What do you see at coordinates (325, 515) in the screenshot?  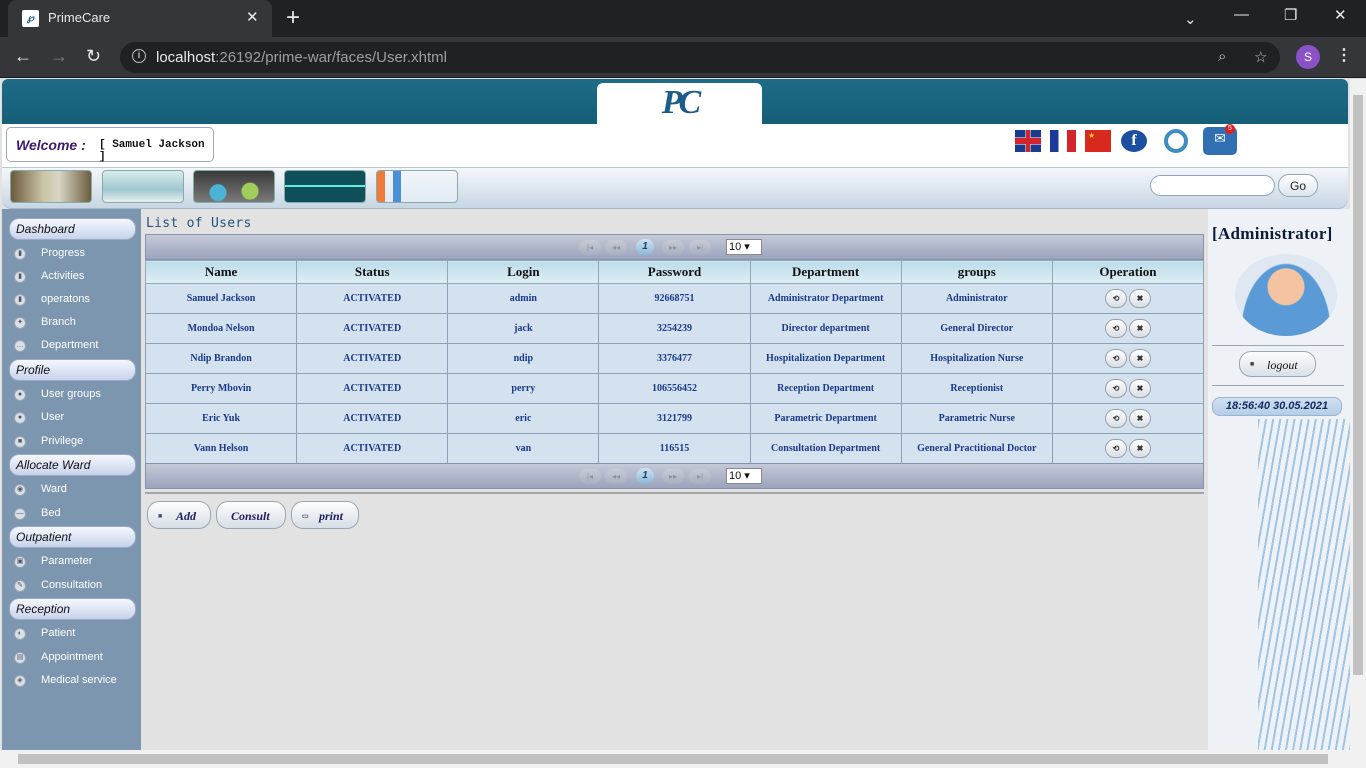 I see `print-button: ▭ print` at bounding box center [325, 515].